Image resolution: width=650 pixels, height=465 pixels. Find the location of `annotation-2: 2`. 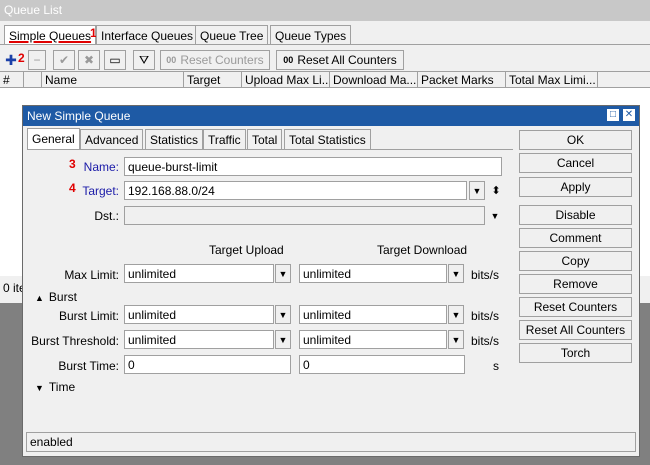

annotation-2: 2 is located at coordinates (21, 58).